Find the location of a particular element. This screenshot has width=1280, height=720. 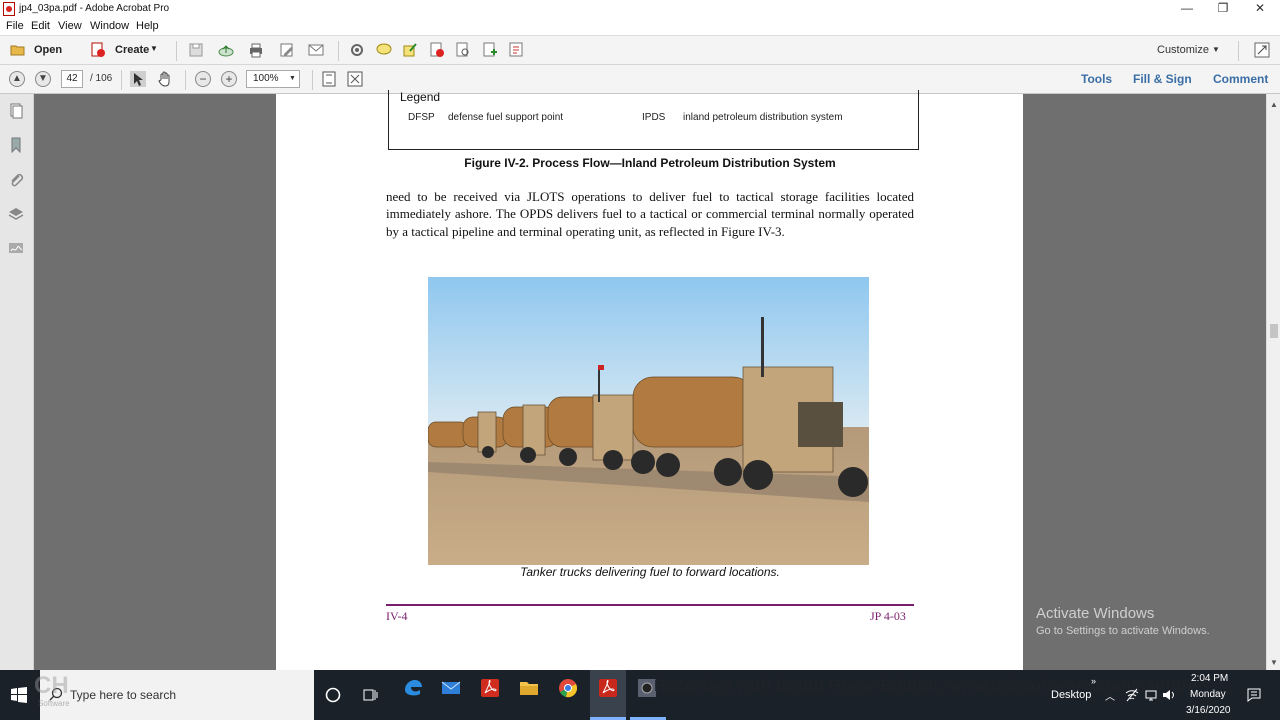

expand-icon is located at coordinates (1262, 50).